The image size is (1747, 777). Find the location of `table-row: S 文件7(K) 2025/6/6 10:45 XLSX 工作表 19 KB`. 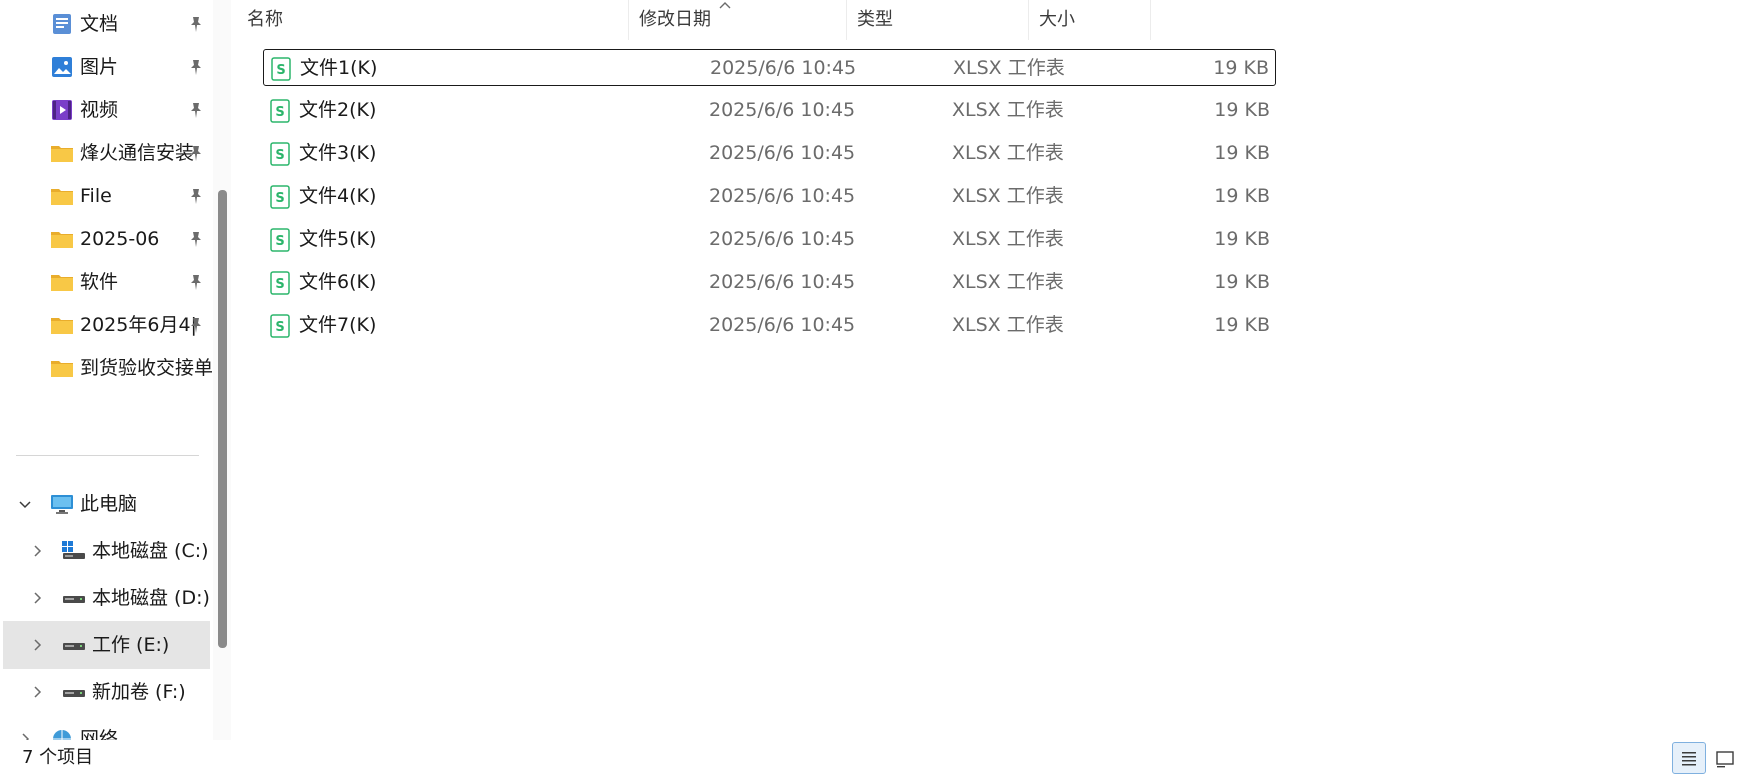

table-row: S 文件7(K) 2025/6/6 10:45 XLSX 工作表 19 KB is located at coordinates (769, 325).